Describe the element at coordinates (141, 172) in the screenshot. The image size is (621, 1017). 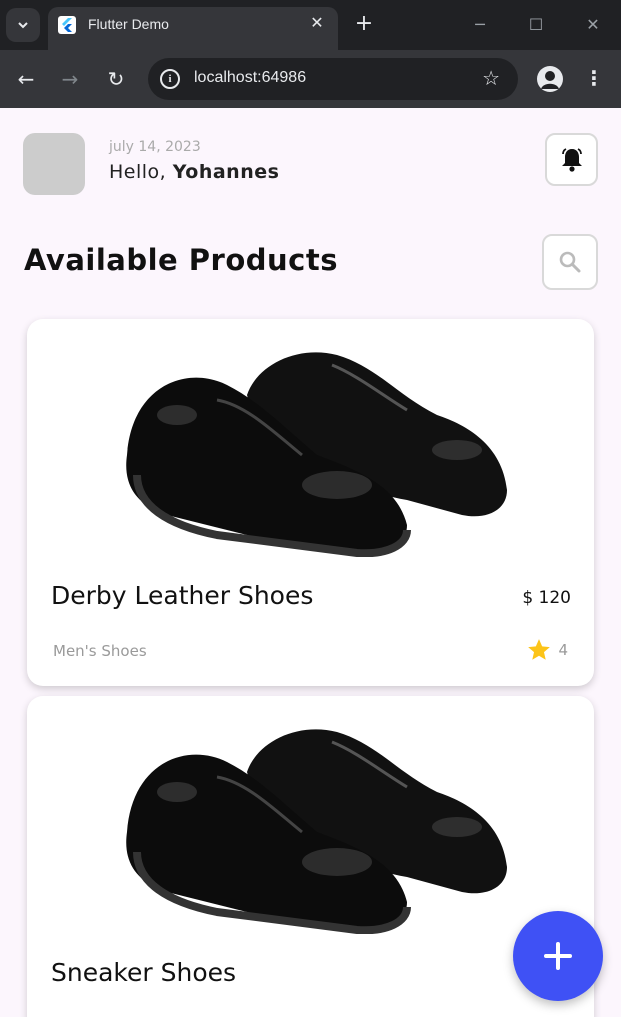
I see `greeting-prefix: Hello,` at that location.